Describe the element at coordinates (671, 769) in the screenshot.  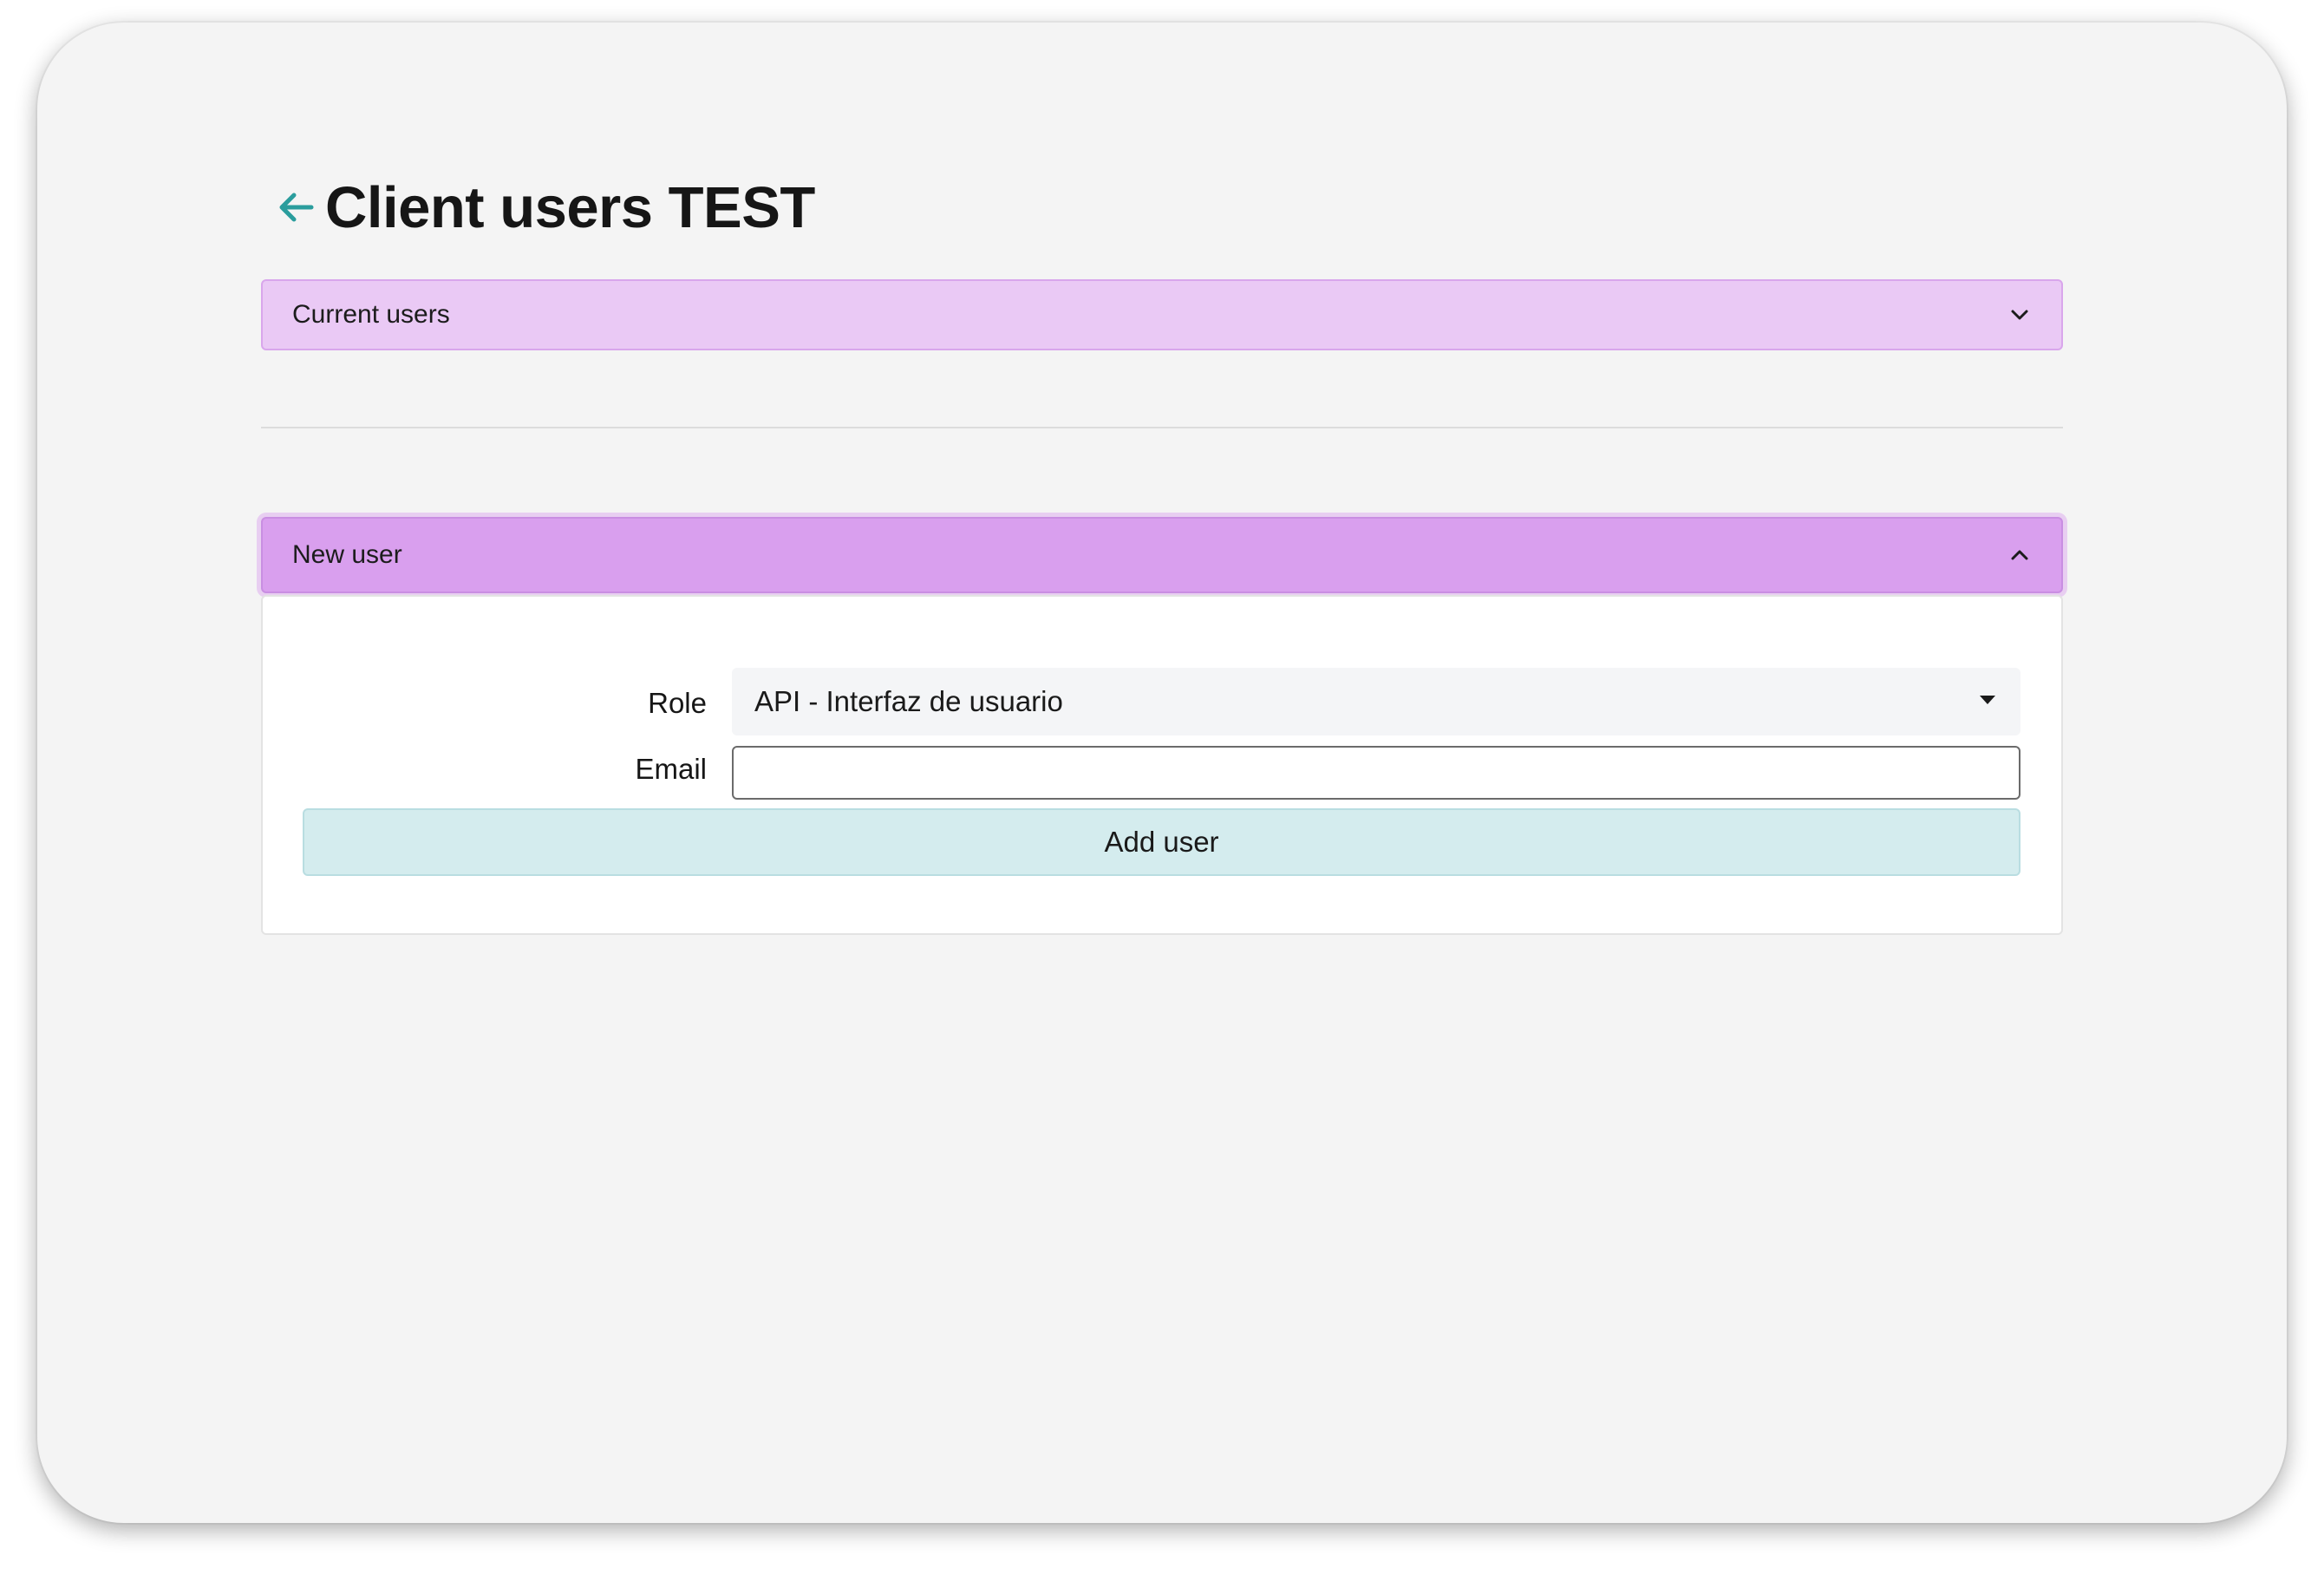
I see `email-label: Email` at that location.